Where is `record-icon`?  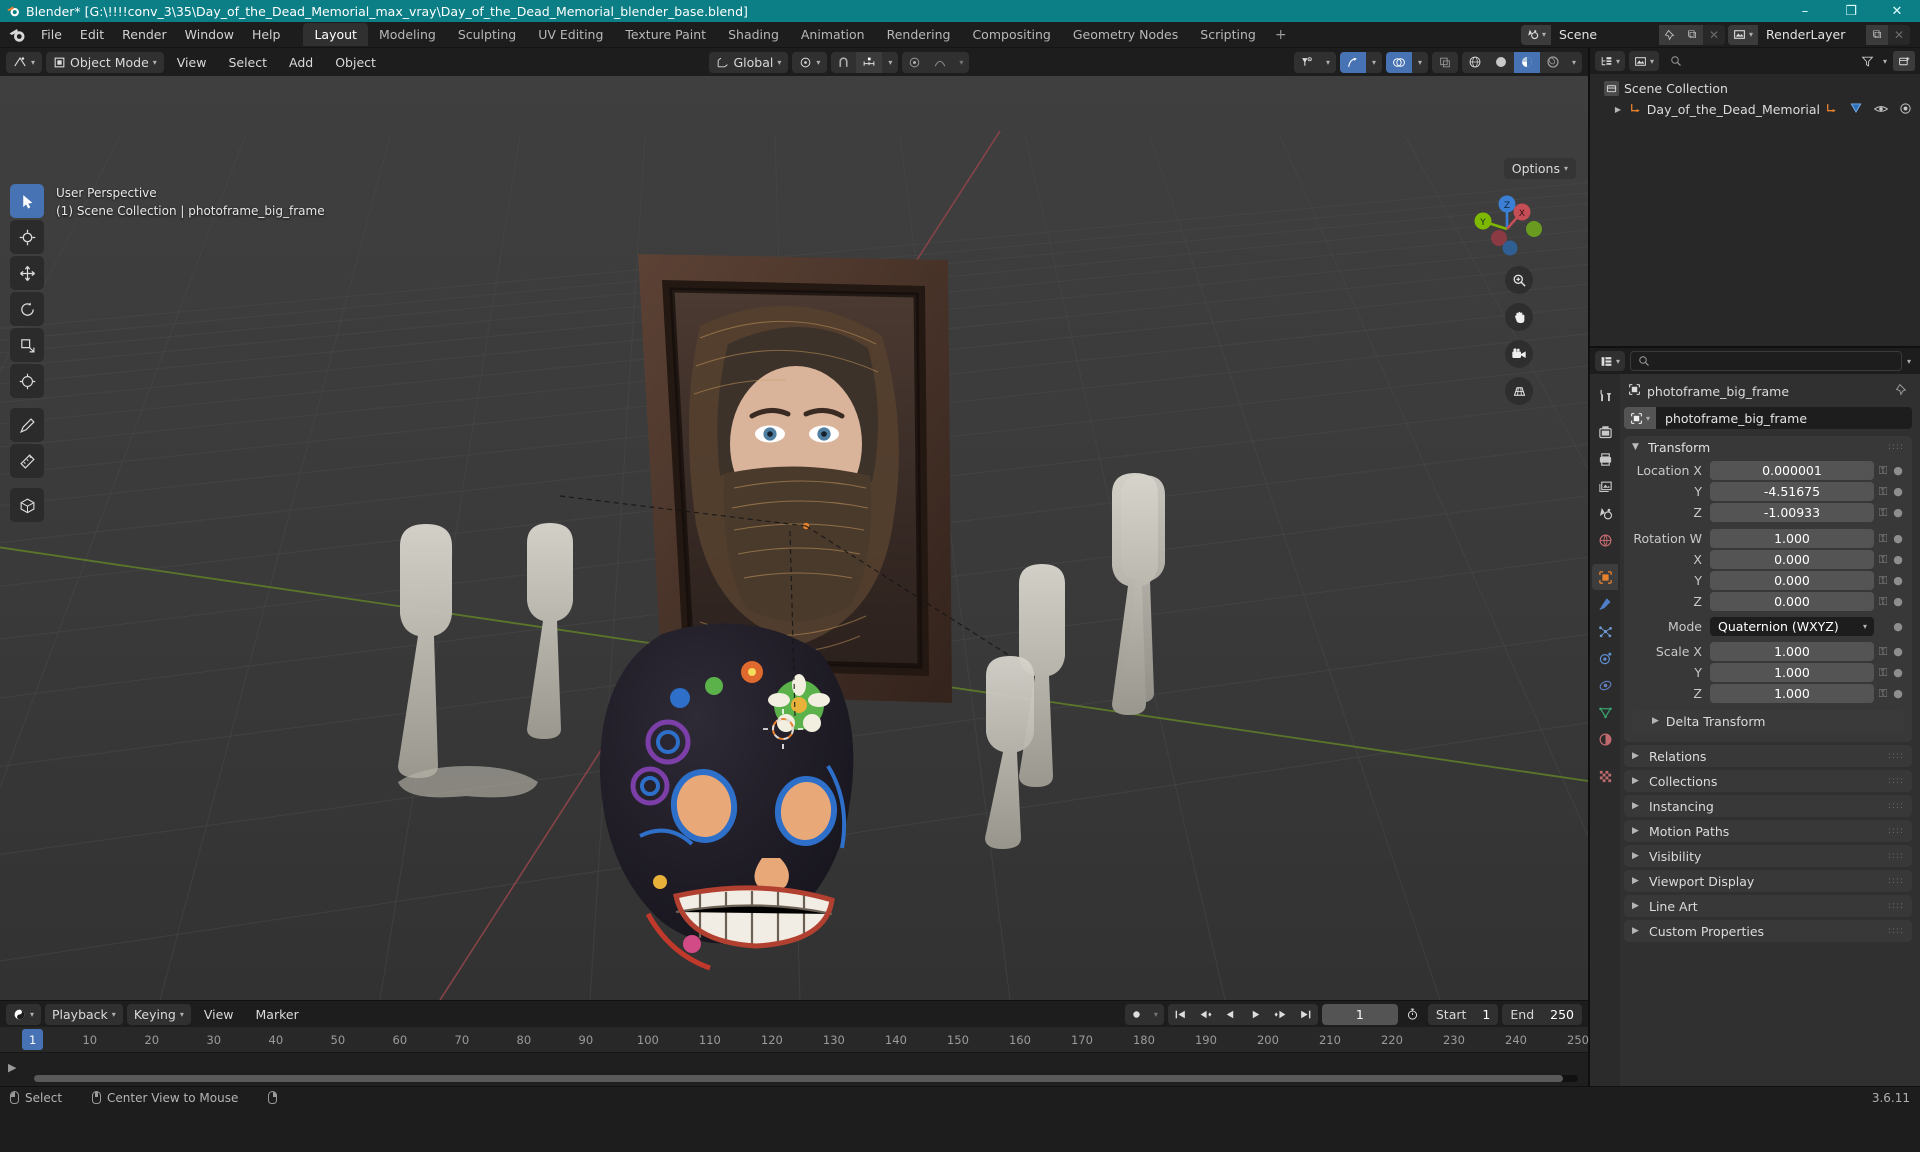 record-icon is located at coordinates (1136, 1014).